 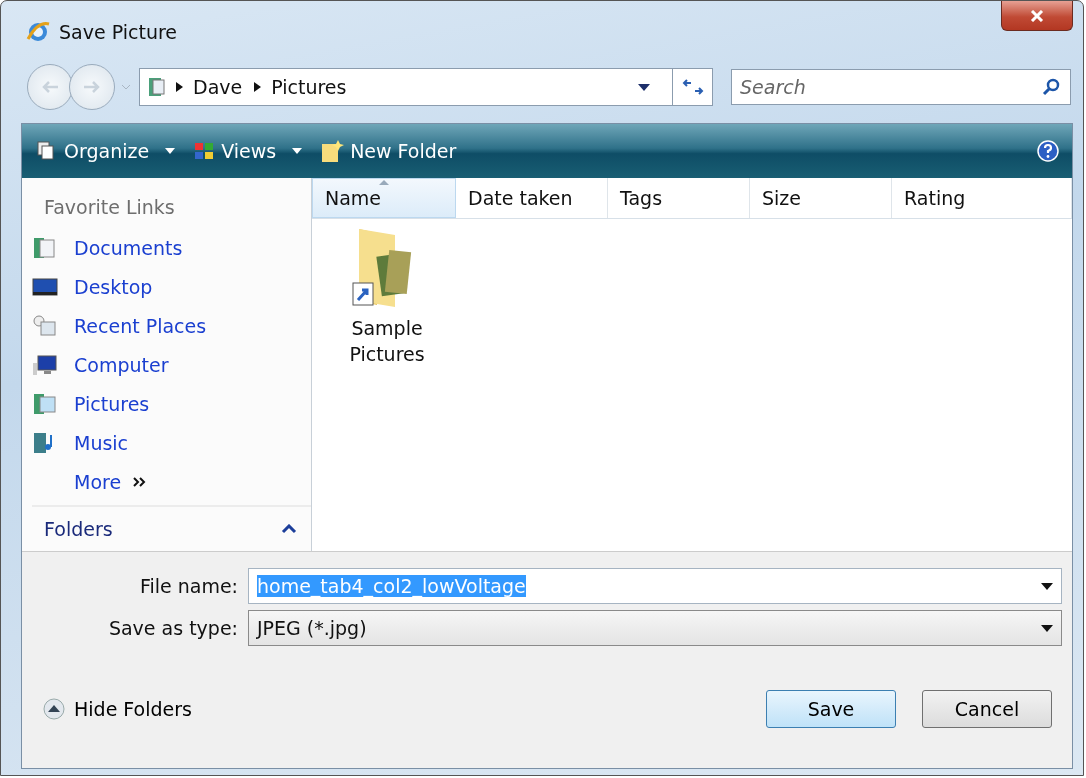 What do you see at coordinates (332, 151) in the screenshot?
I see `new-folder-icon` at bounding box center [332, 151].